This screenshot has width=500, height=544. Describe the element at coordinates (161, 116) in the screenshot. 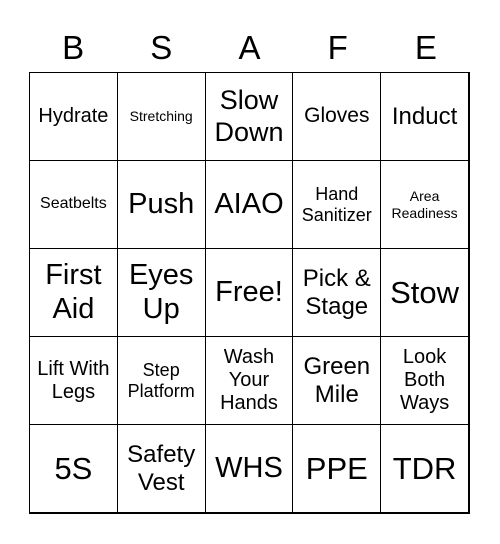

I see `bingo-cell: Stretching` at that location.